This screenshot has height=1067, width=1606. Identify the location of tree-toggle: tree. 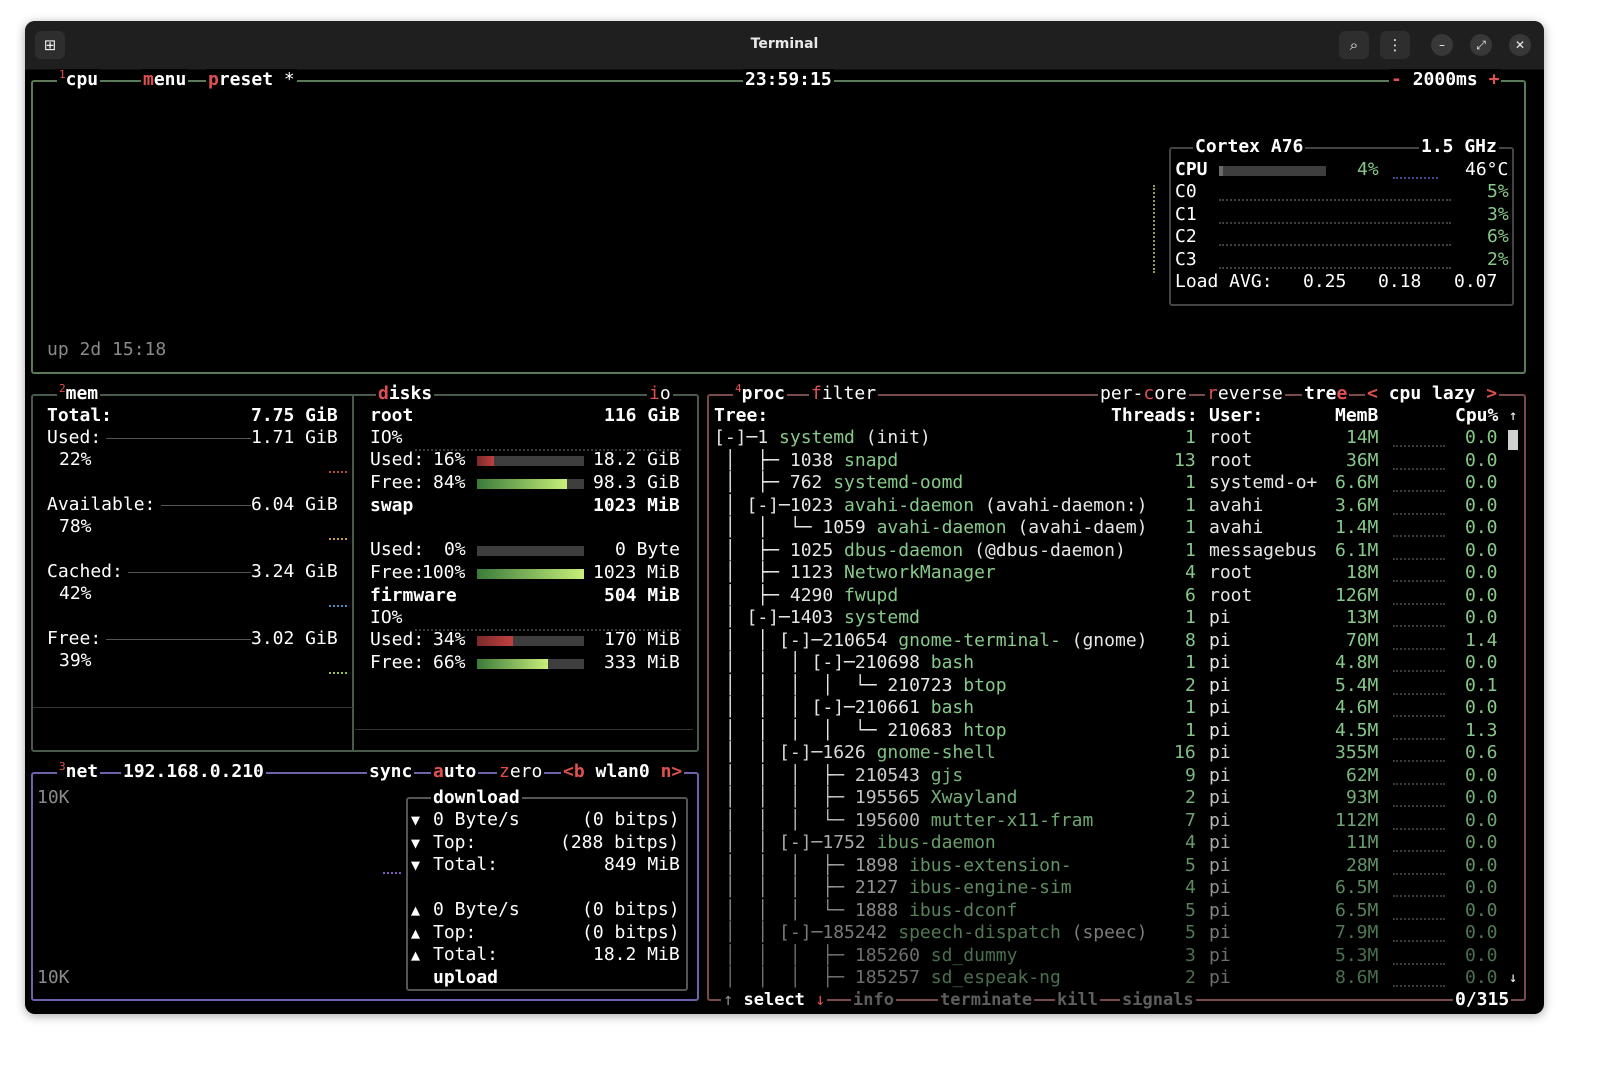
(1326, 394).